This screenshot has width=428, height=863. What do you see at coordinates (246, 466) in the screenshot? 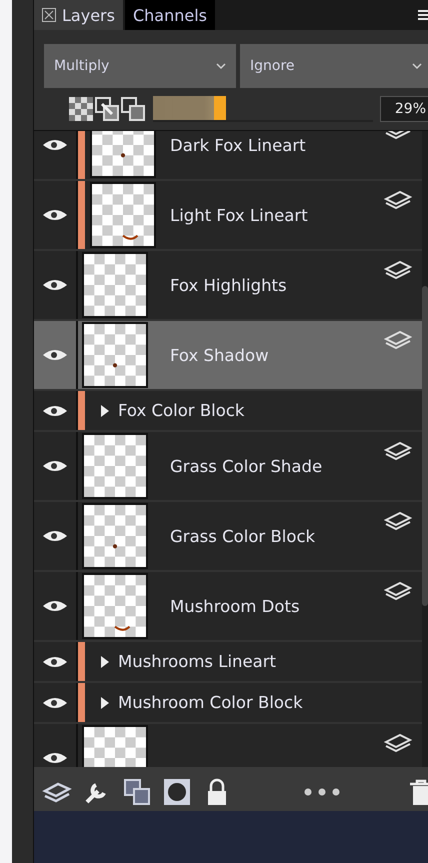
I see `layer-name: Grass Color Shade` at bounding box center [246, 466].